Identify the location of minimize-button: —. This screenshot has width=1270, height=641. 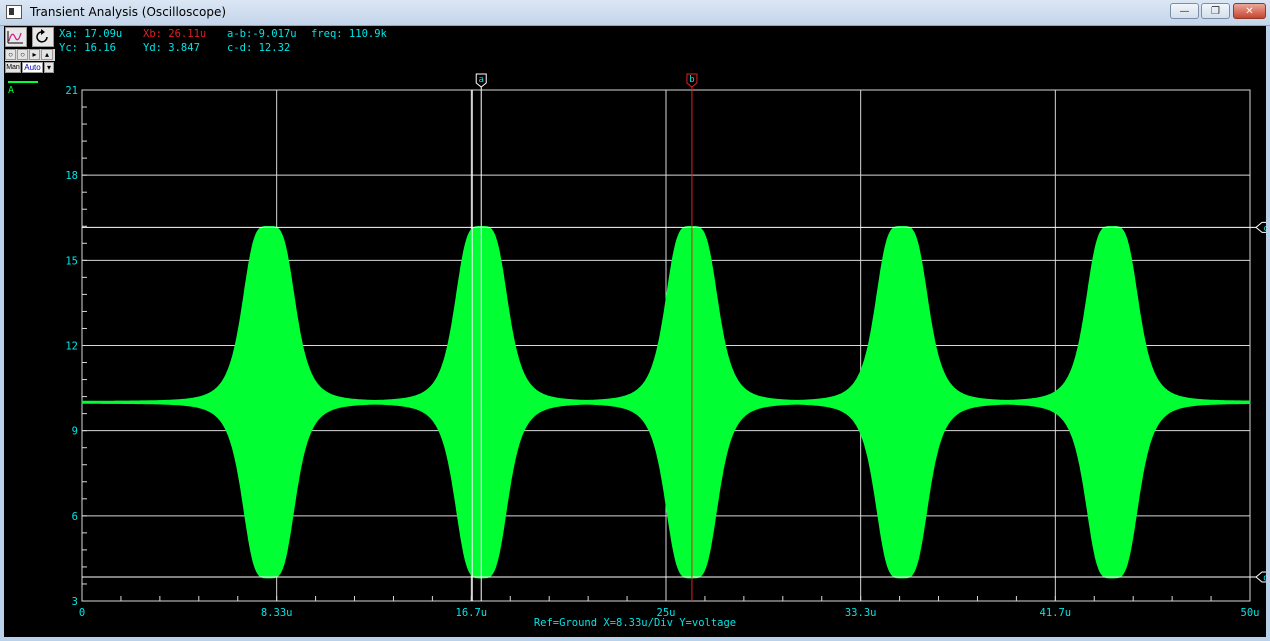
(1184, 11).